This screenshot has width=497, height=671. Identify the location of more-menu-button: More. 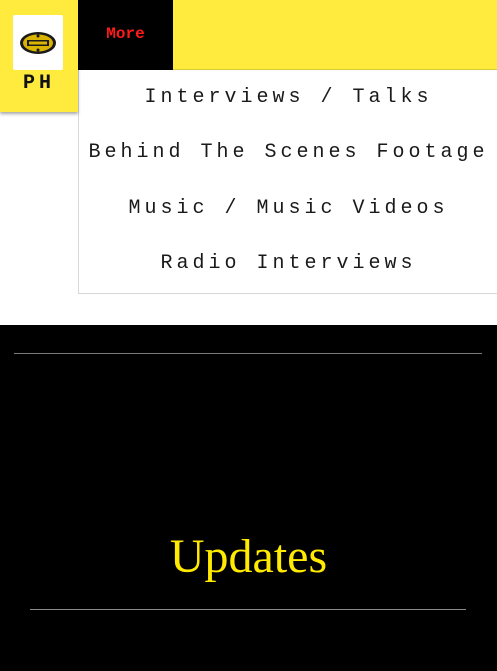
(125, 35).